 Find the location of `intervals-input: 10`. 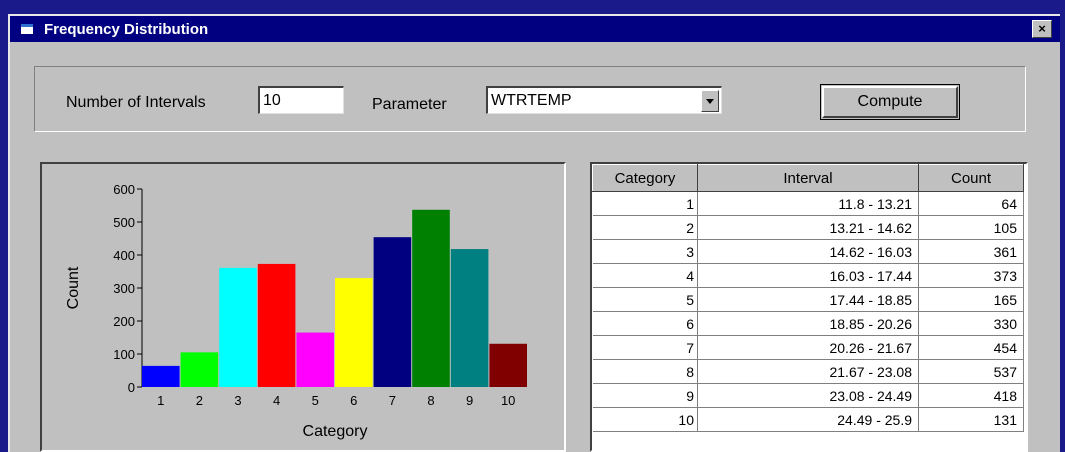

intervals-input: 10 is located at coordinates (301, 100).